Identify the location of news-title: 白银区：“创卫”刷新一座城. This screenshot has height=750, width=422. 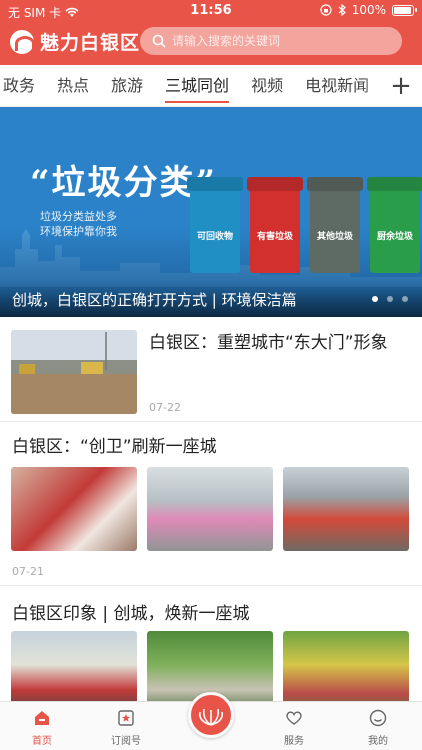
(114, 447).